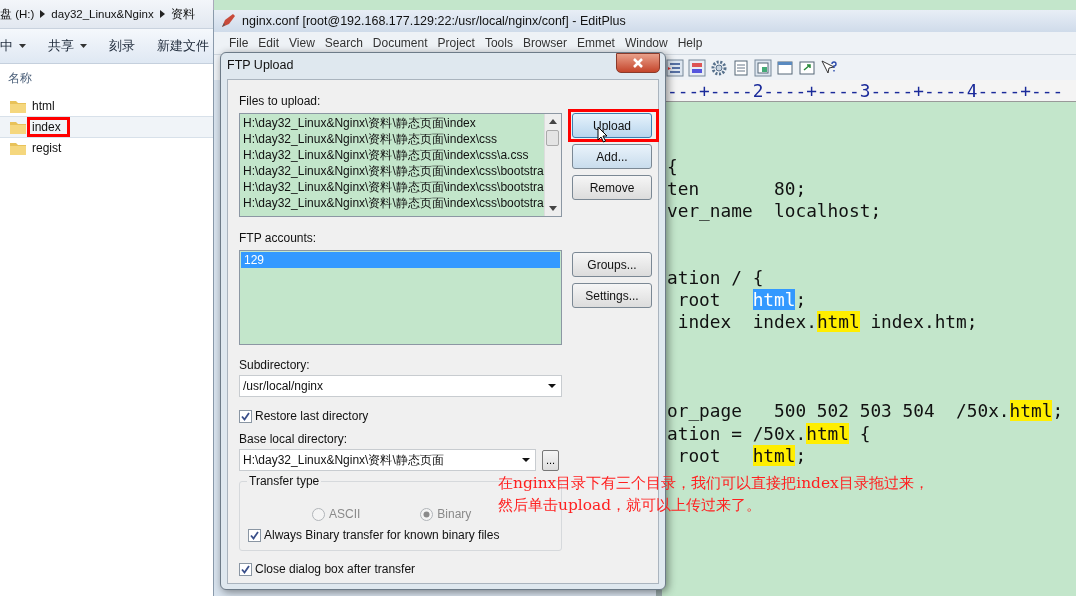 Image resolution: width=1076 pixels, height=596 pixels. Describe the element at coordinates (183, 46) in the screenshot. I see `toolbar-button: 新建文件` at that location.